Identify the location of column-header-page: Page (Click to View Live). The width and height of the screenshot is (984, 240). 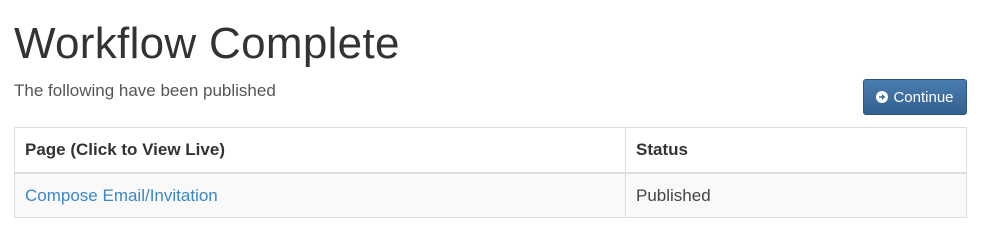
(320, 150).